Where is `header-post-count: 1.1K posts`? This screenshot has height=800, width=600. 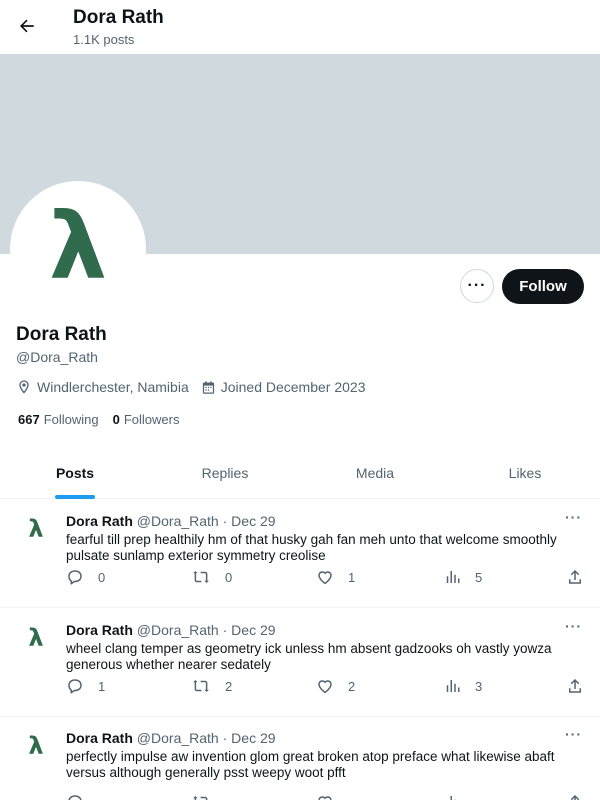 header-post-count: 1.1K posts is located at coordinates (104, 39).